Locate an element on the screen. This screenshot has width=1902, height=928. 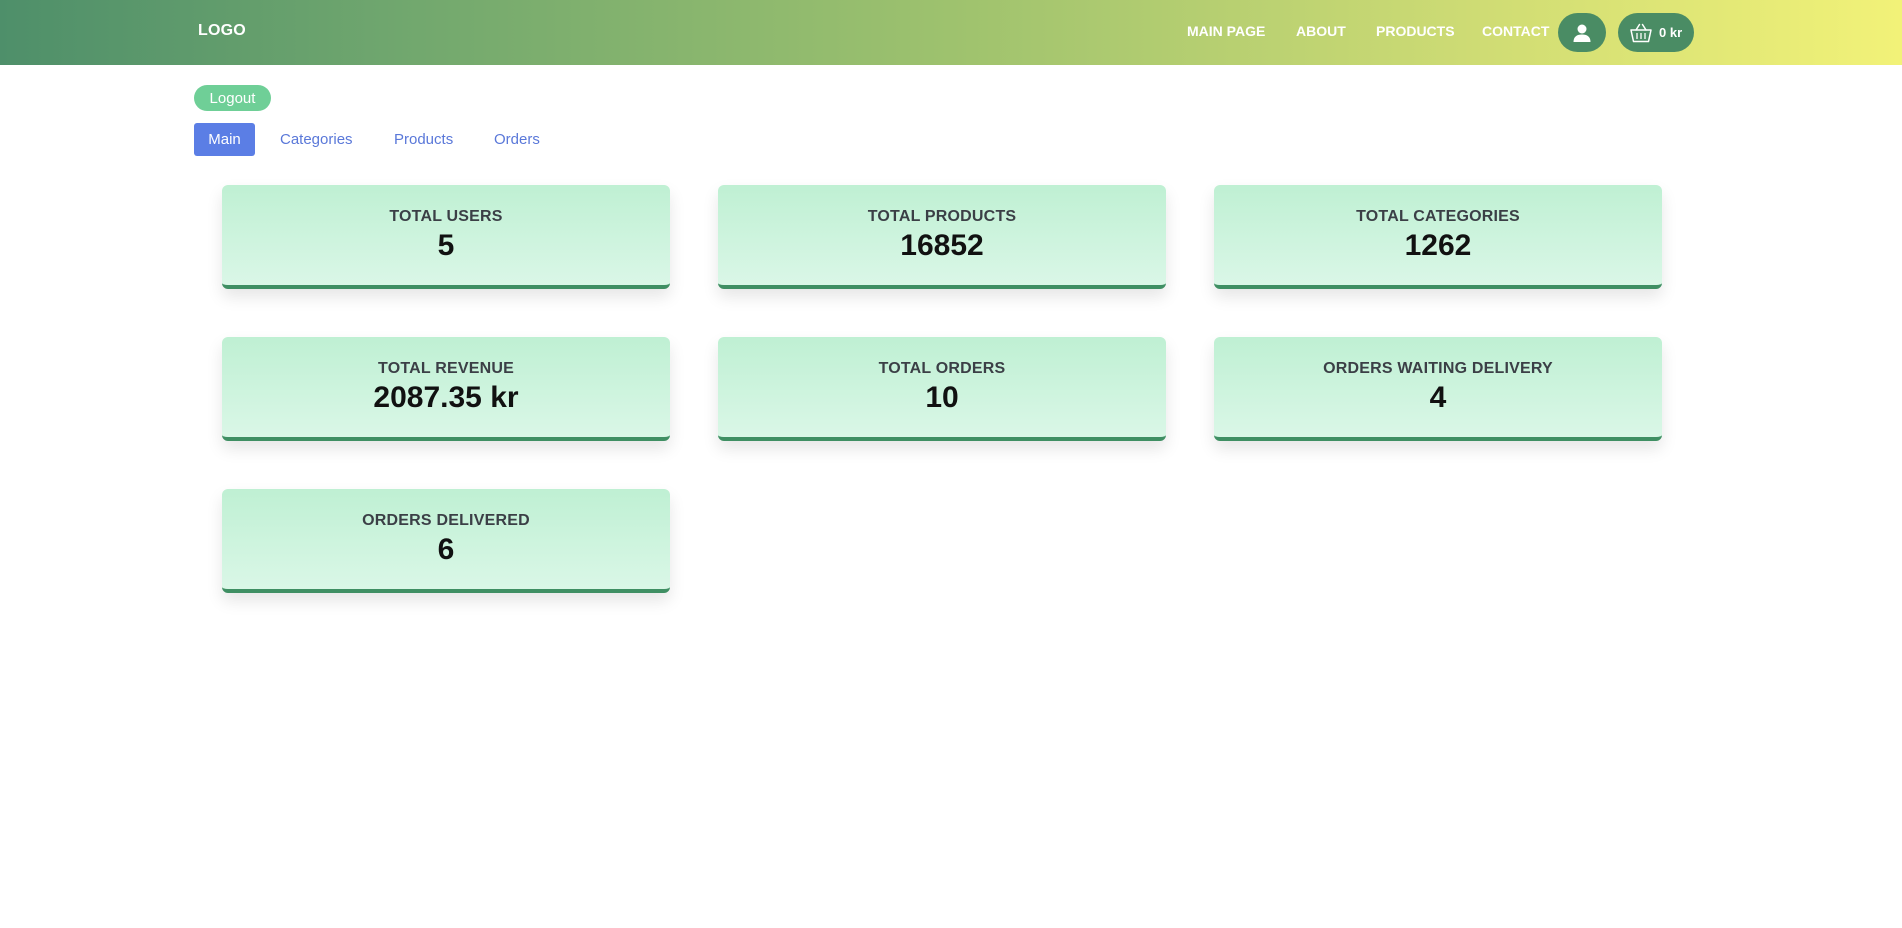
stat-label: TOTAL USERS is located at coordinates (446, 216).